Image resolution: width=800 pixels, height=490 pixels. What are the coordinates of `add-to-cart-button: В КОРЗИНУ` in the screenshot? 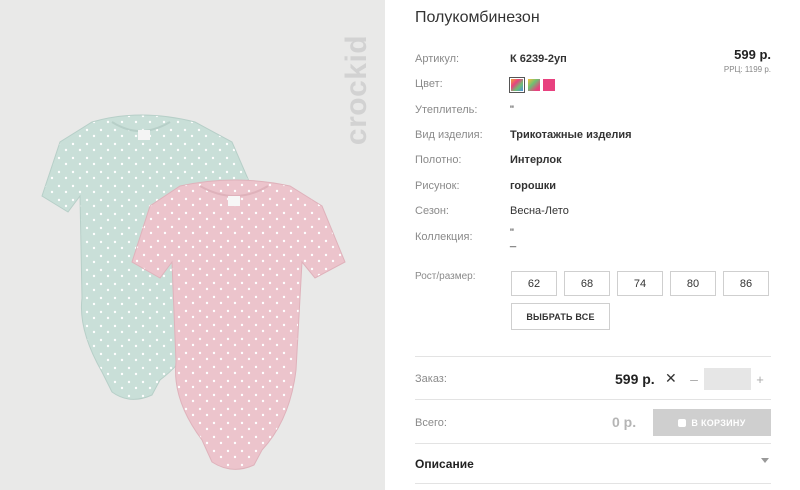 It's located at (712, 422).